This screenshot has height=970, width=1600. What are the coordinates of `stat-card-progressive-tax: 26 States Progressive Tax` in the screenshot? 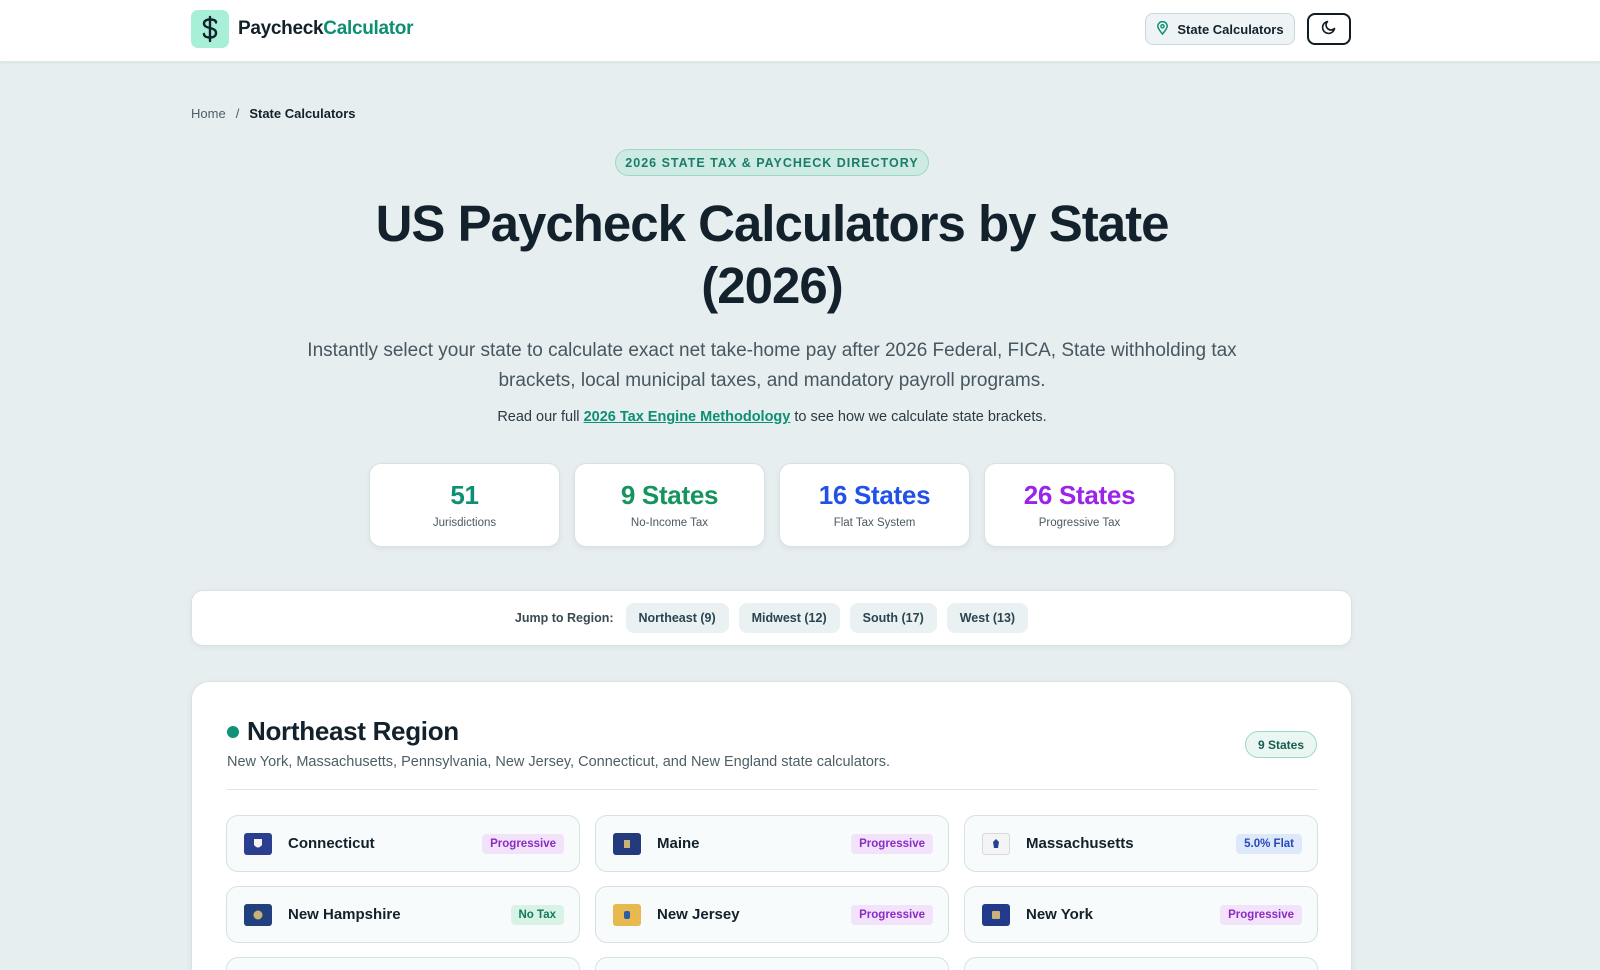 It's located at (1079, 505).